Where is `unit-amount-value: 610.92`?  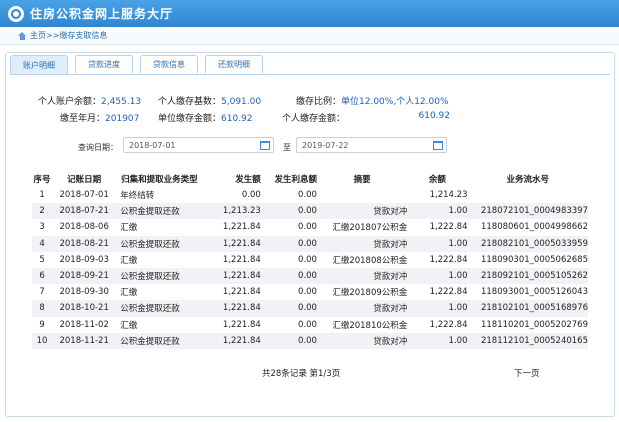 unit-amount-value: 610.92 is located at coordinates (237, 119).